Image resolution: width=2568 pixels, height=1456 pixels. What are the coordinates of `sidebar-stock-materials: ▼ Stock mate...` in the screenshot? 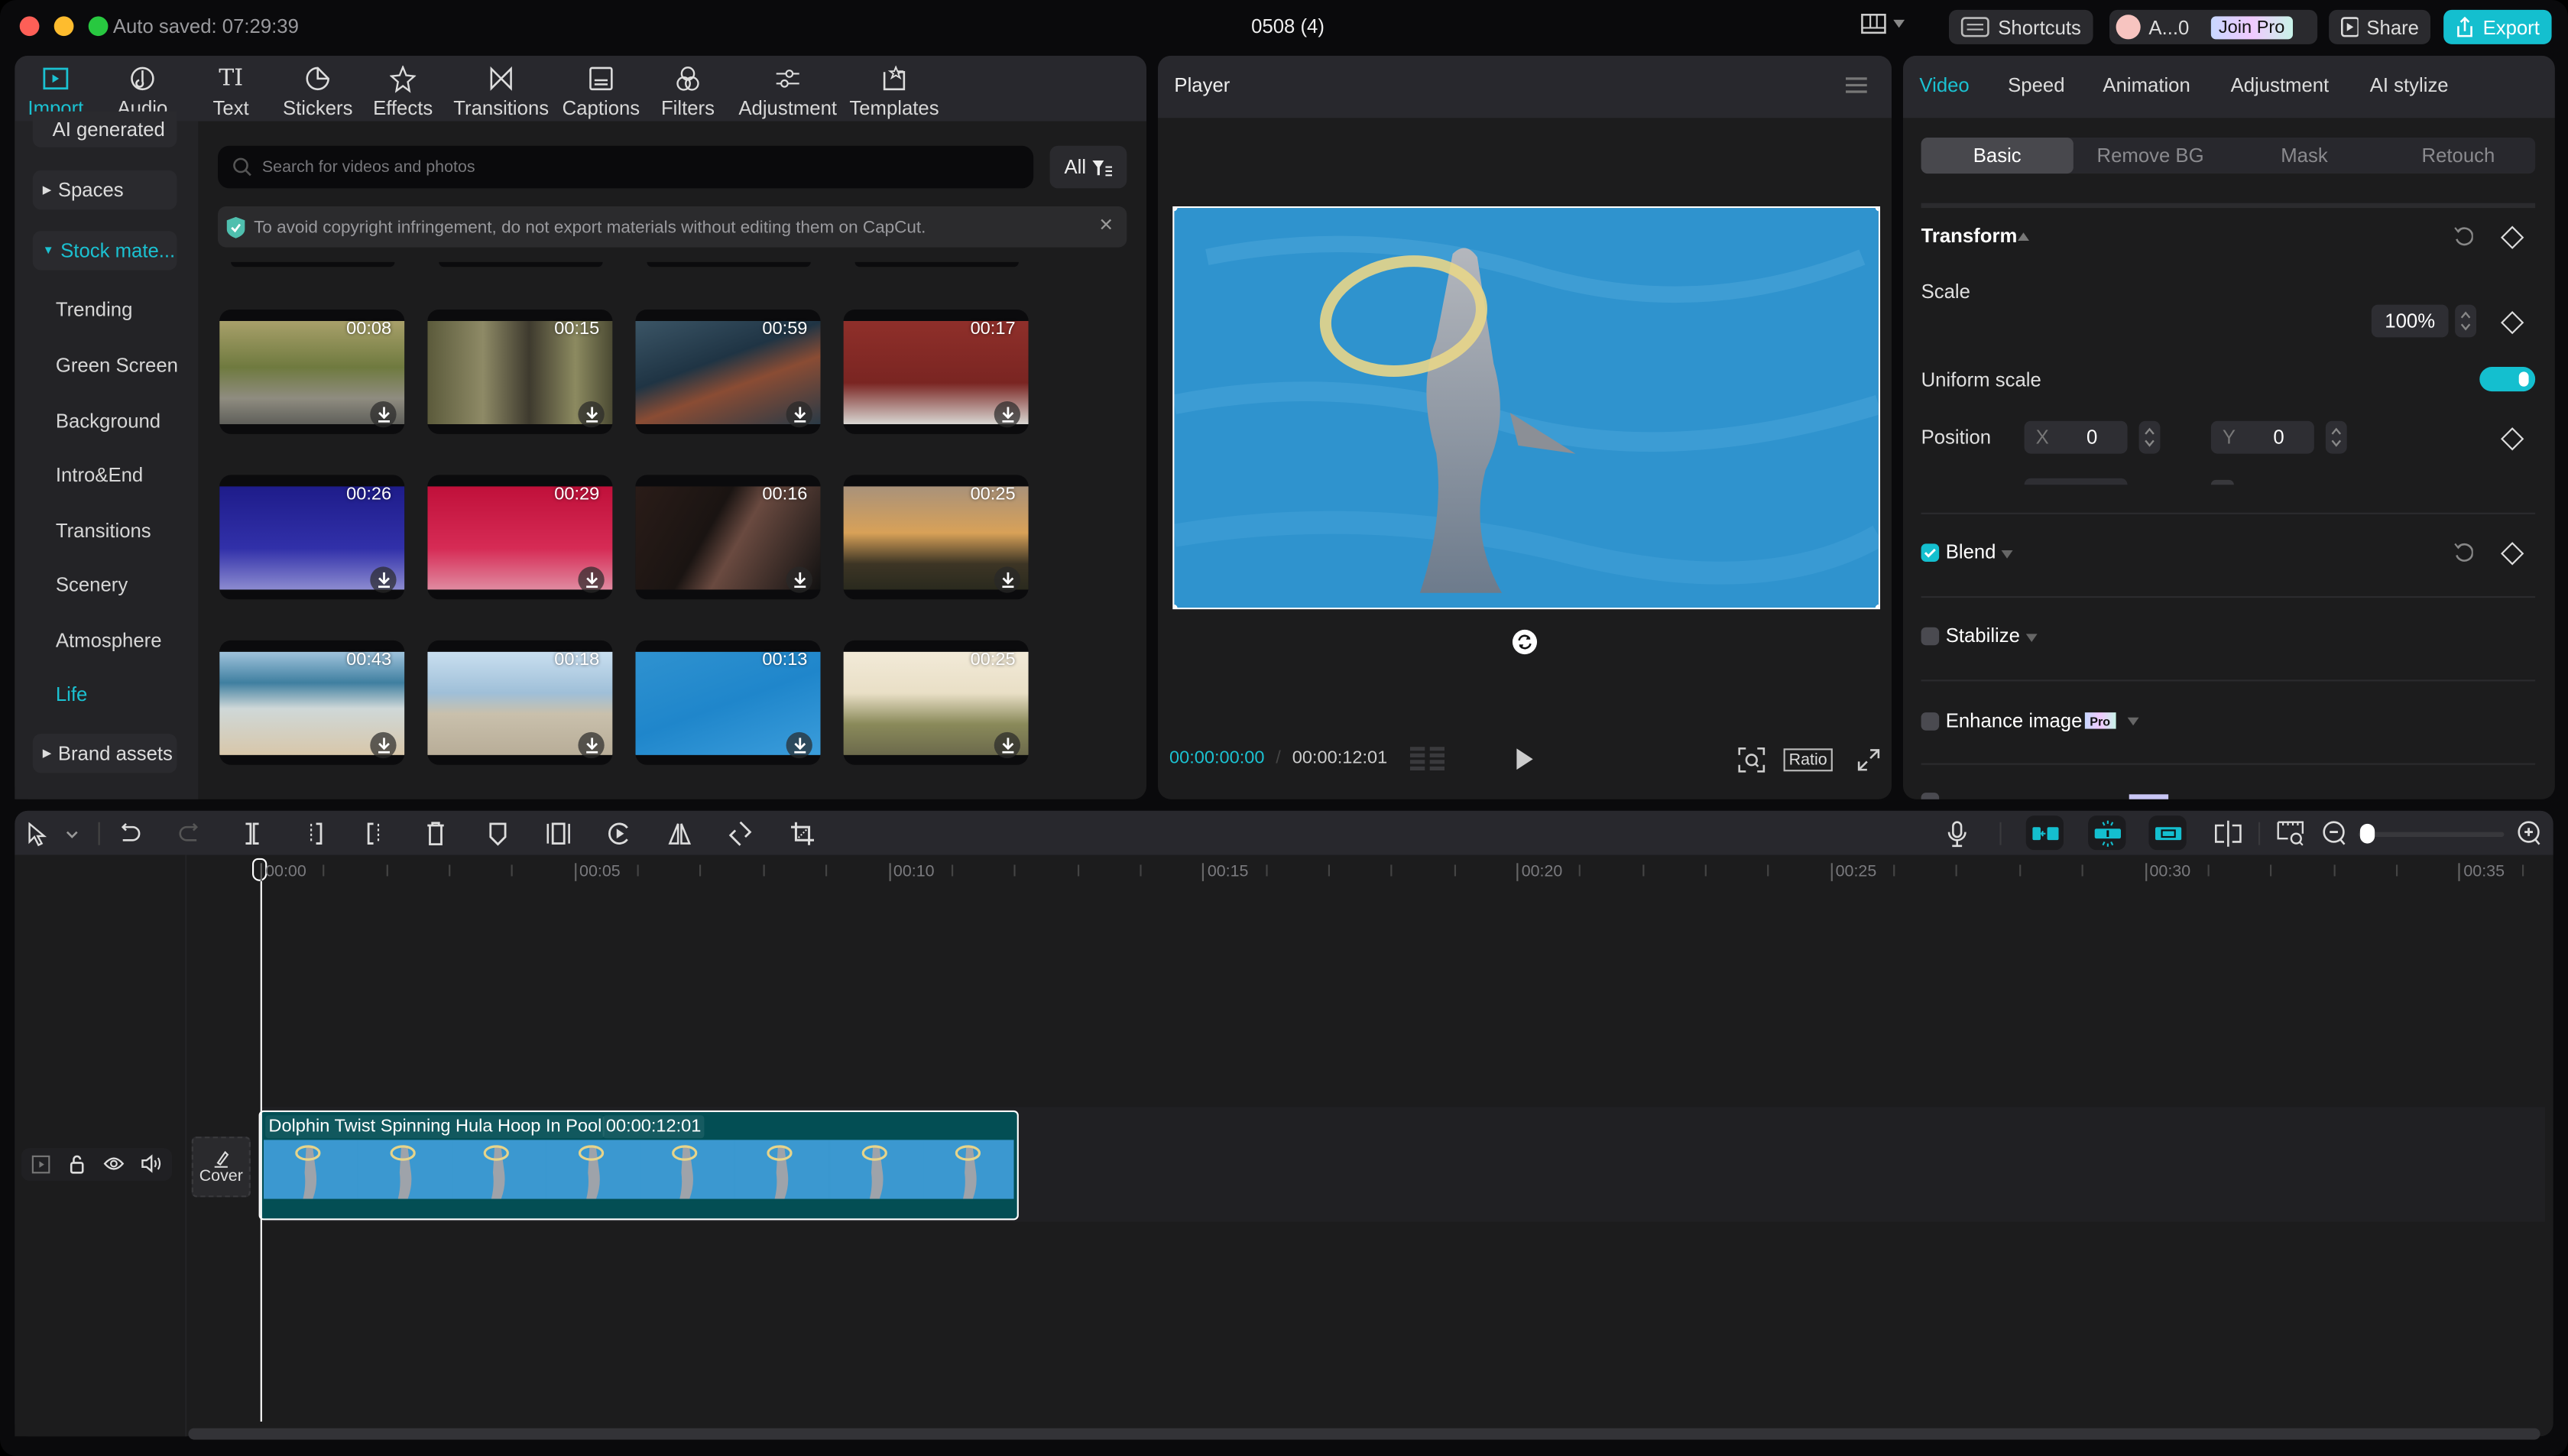 It's located at (104, 251).